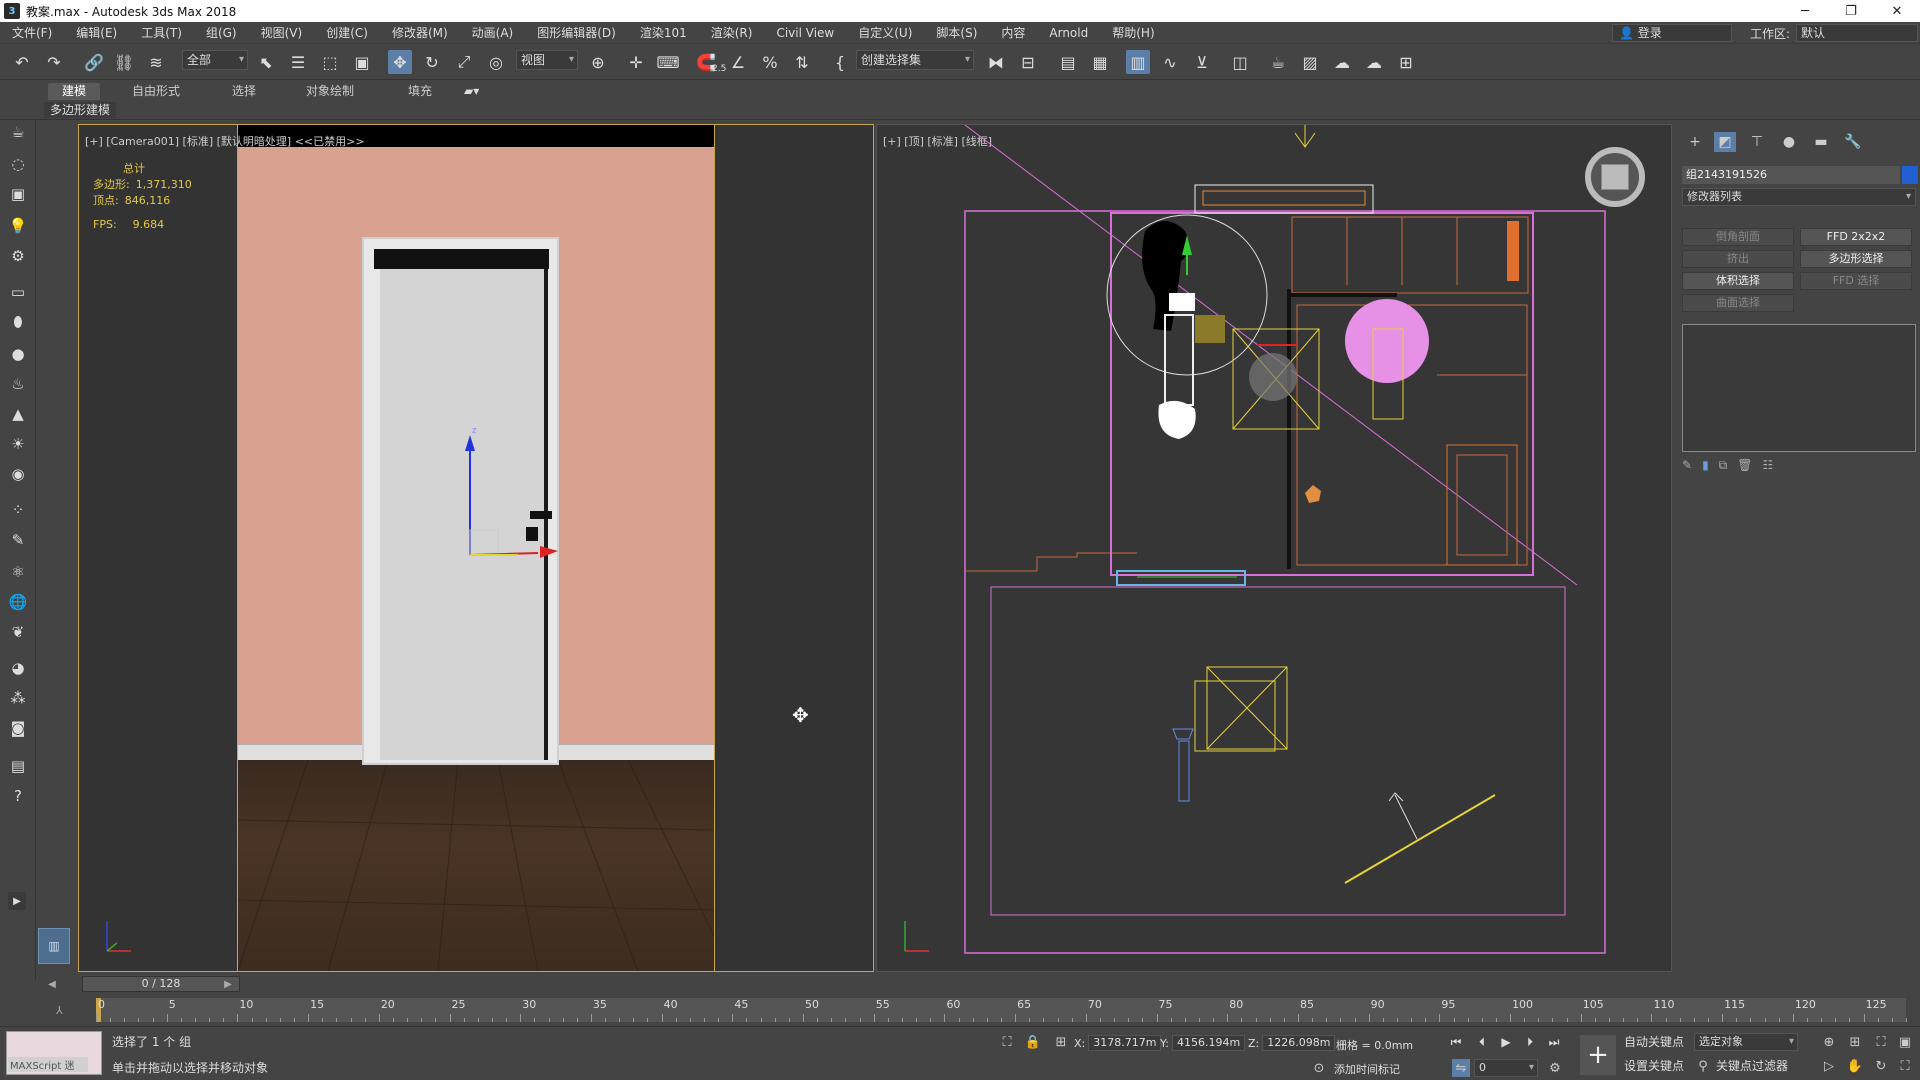 The image size is (1920, 1080). I want to click on render-iterative-icon: ⊞, so click(1406, 62).